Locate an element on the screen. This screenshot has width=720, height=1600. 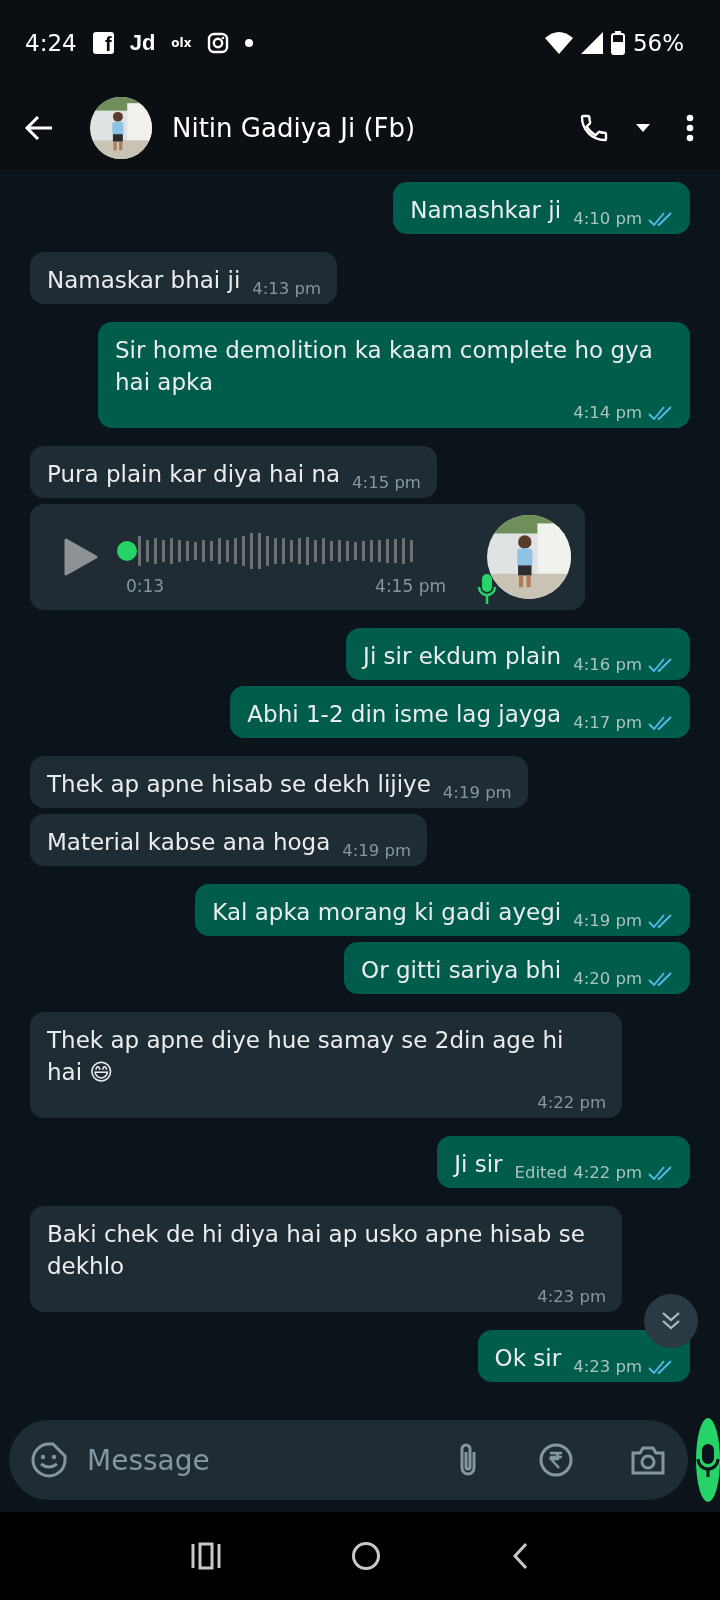
clock-time: 4:24 is located at coordinates (51, 43).